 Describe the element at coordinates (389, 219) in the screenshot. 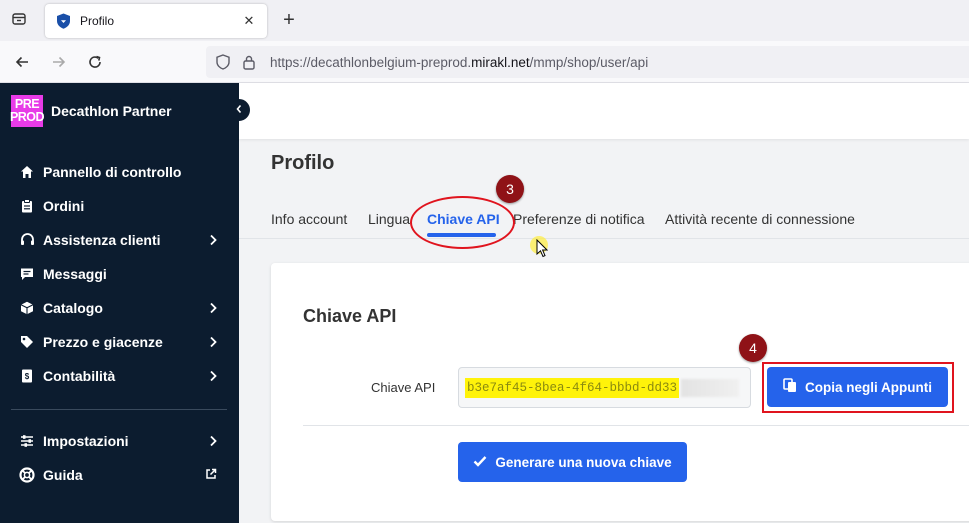

I see `tab-language: Lingua` at that location.